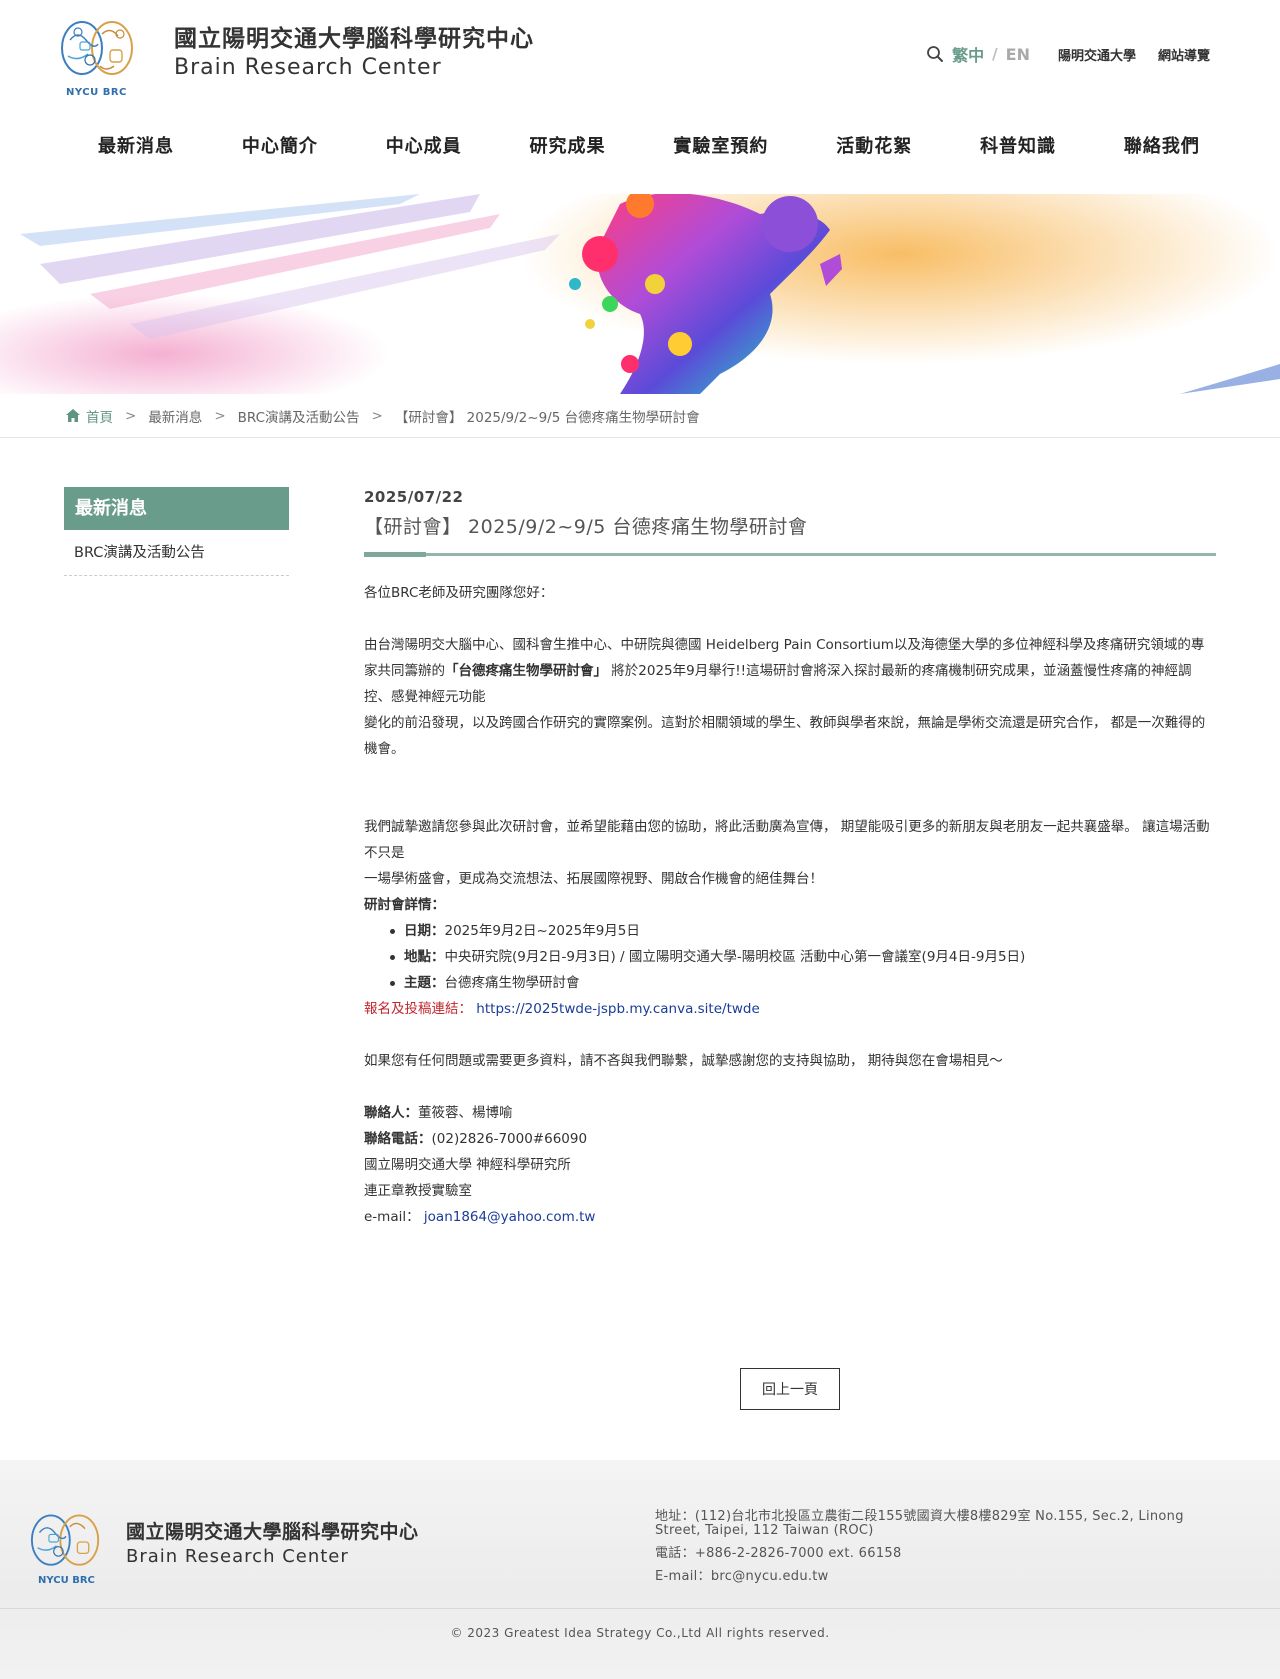 This screenshot has width=1280, height=1679. Describe the element at coordinates (547, 417) in the screenshot. I see `breadcrumb-current: 【研討會】 2025/9/2~9/5 台德疼痛生物學研討會` at that location.